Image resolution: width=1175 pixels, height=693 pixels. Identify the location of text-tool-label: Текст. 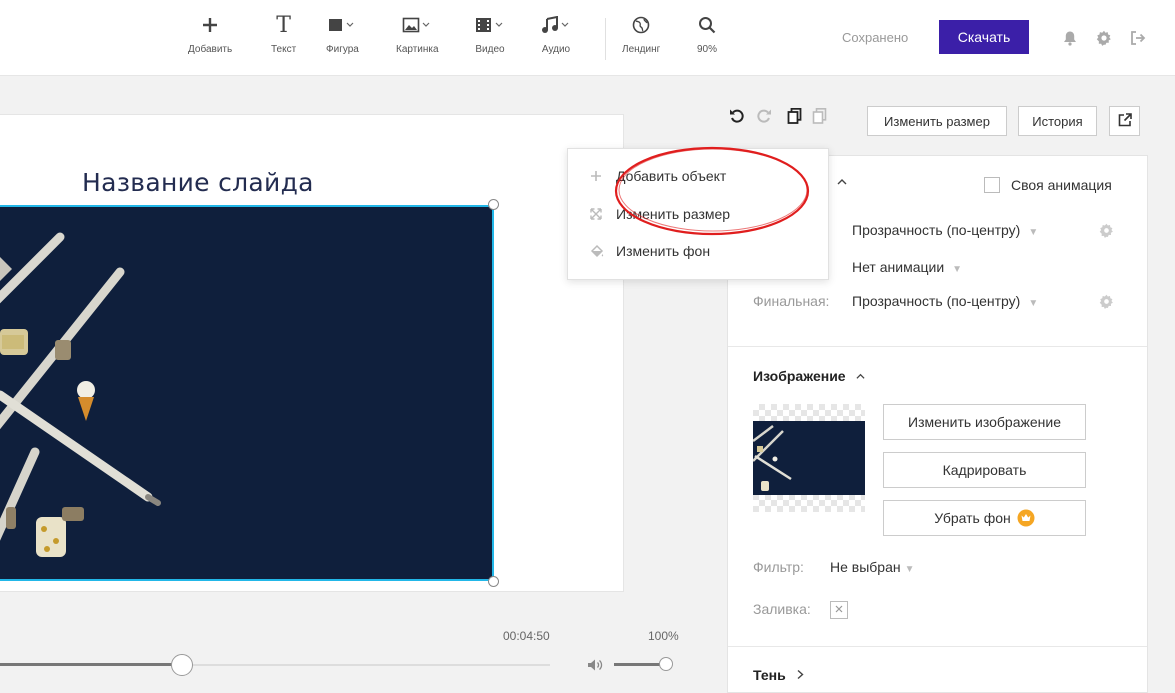
(284, 49).